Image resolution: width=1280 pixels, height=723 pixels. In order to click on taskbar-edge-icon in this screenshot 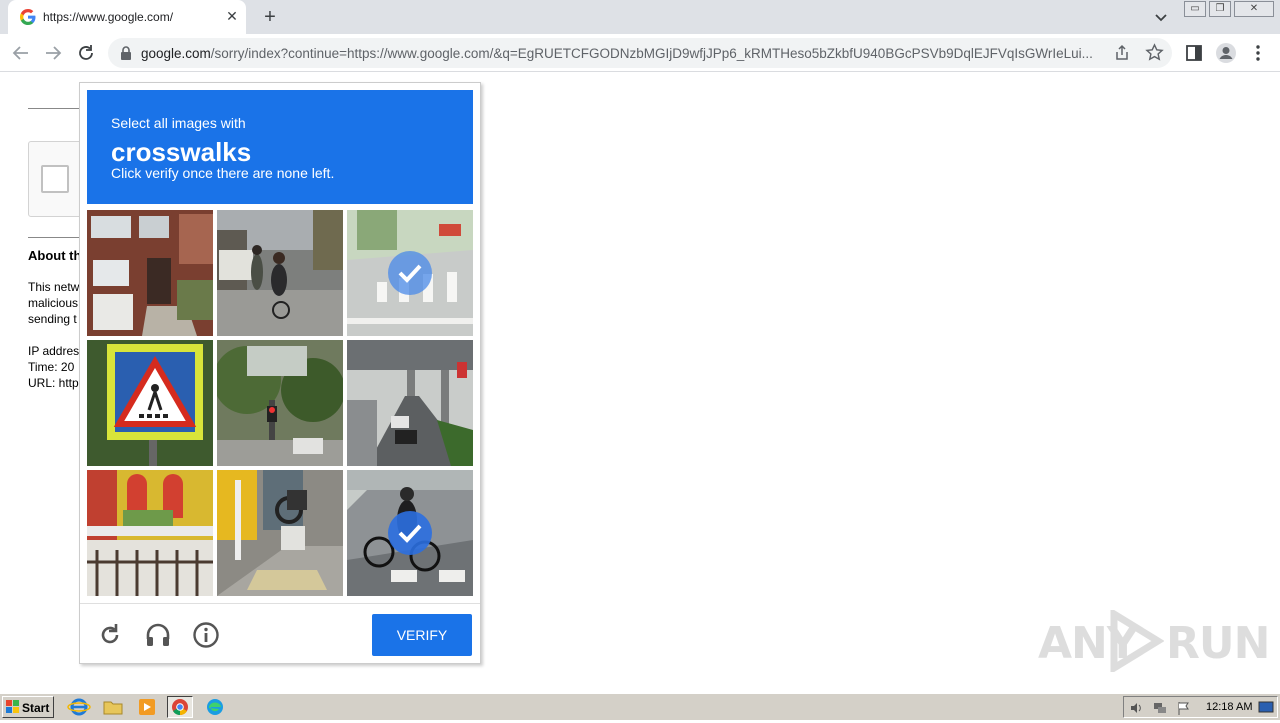, I will do `click(215, 707)`.